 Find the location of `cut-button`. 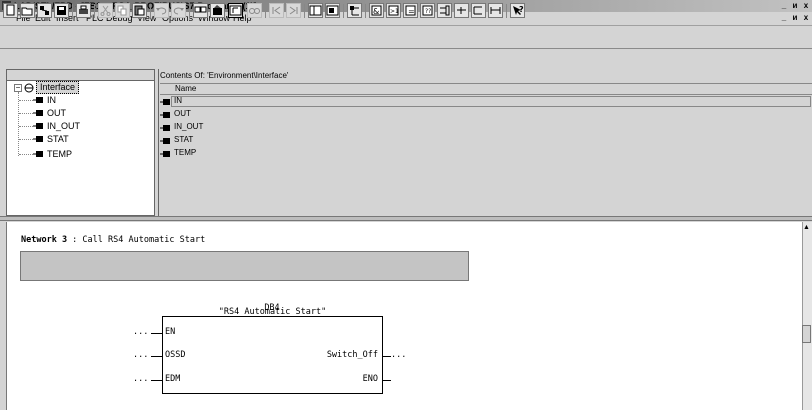

cut-button is located at coordinates (105, 10).